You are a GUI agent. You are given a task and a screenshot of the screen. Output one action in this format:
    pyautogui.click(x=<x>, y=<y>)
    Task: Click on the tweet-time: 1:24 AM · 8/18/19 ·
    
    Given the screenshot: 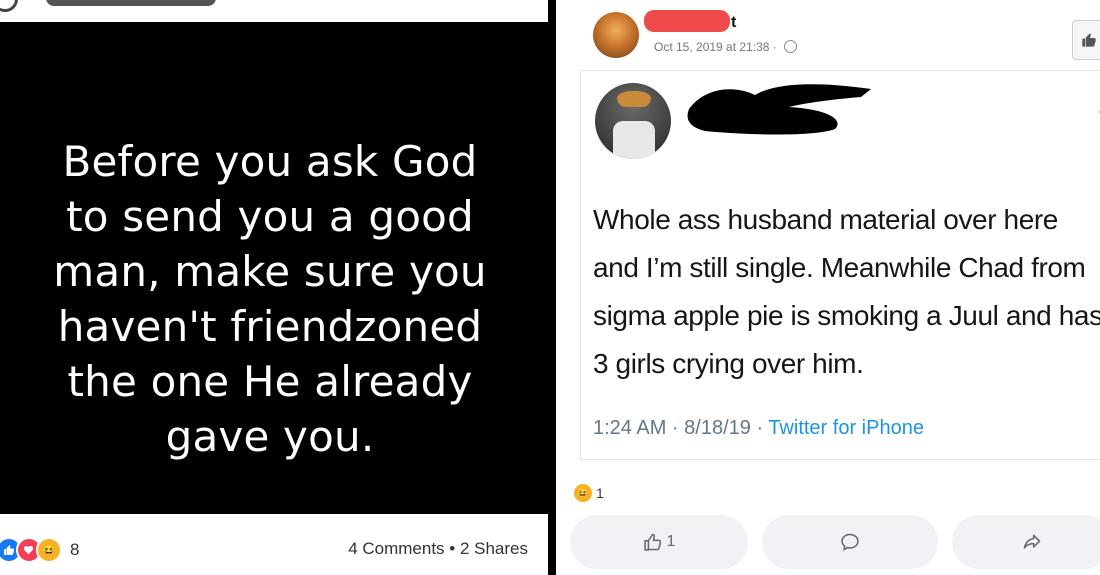 What is the action you would take?
    pyautogui.click(x=678, y=428)
    